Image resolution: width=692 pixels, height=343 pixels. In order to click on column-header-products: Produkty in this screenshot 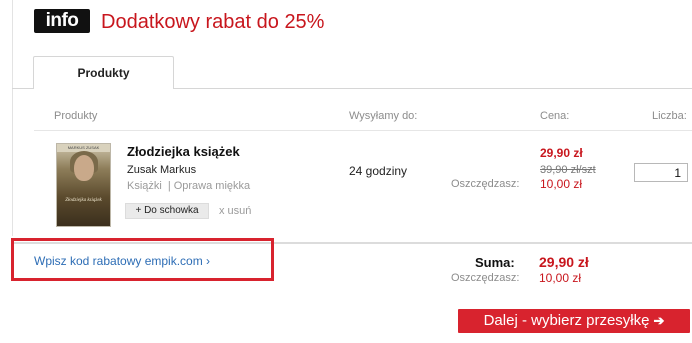, I will do `click(76, 116)`.